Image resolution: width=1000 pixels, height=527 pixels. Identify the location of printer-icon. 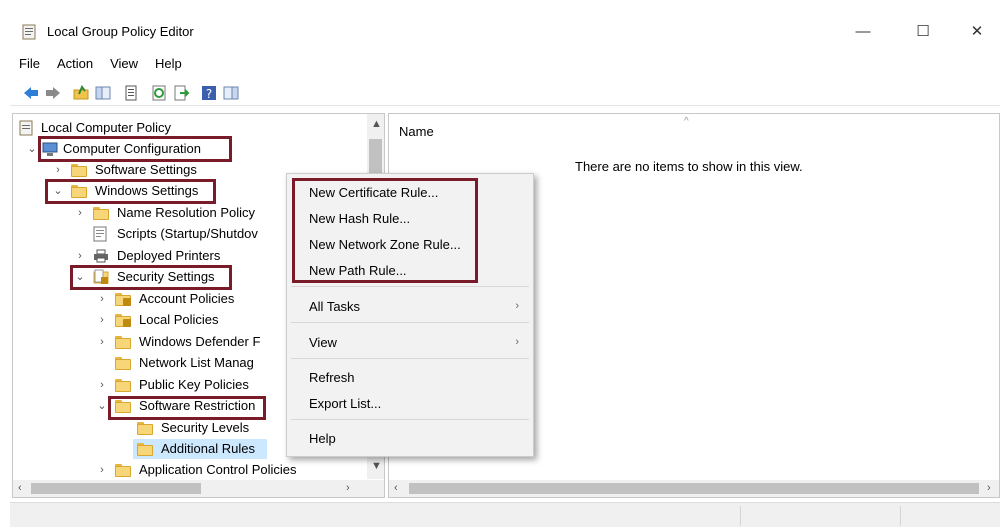
(101, 256).